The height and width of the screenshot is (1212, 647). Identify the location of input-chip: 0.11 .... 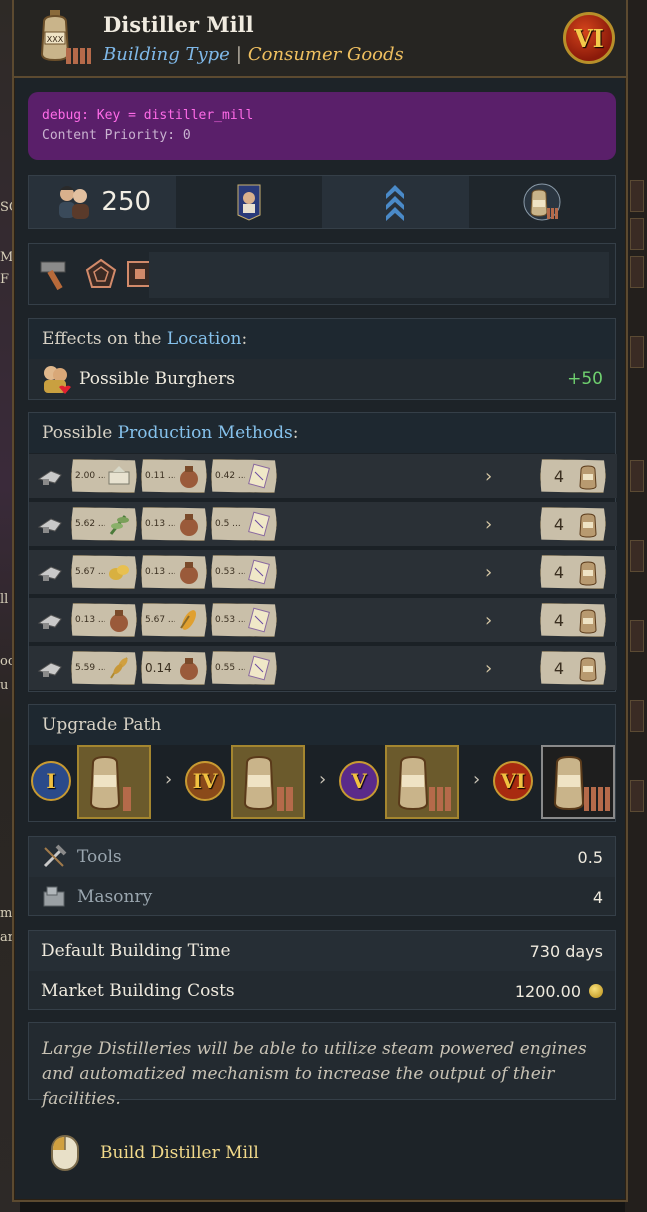
(174, 476).